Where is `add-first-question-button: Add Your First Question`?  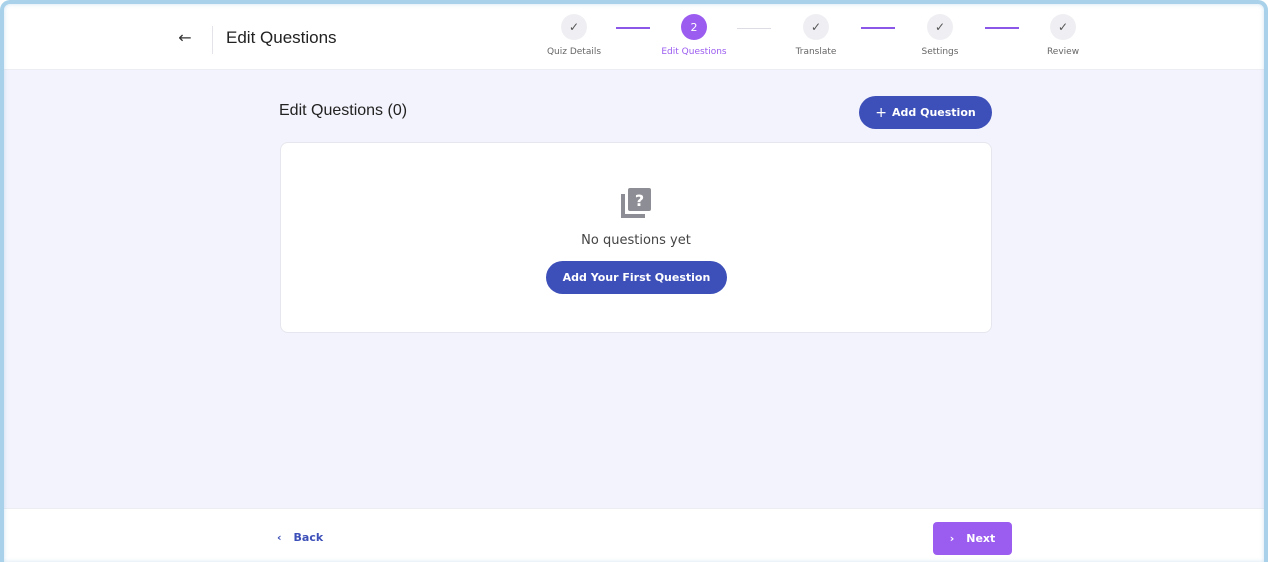
add-first-question-button: Add Your First Question is located at coordinates (636, 277).